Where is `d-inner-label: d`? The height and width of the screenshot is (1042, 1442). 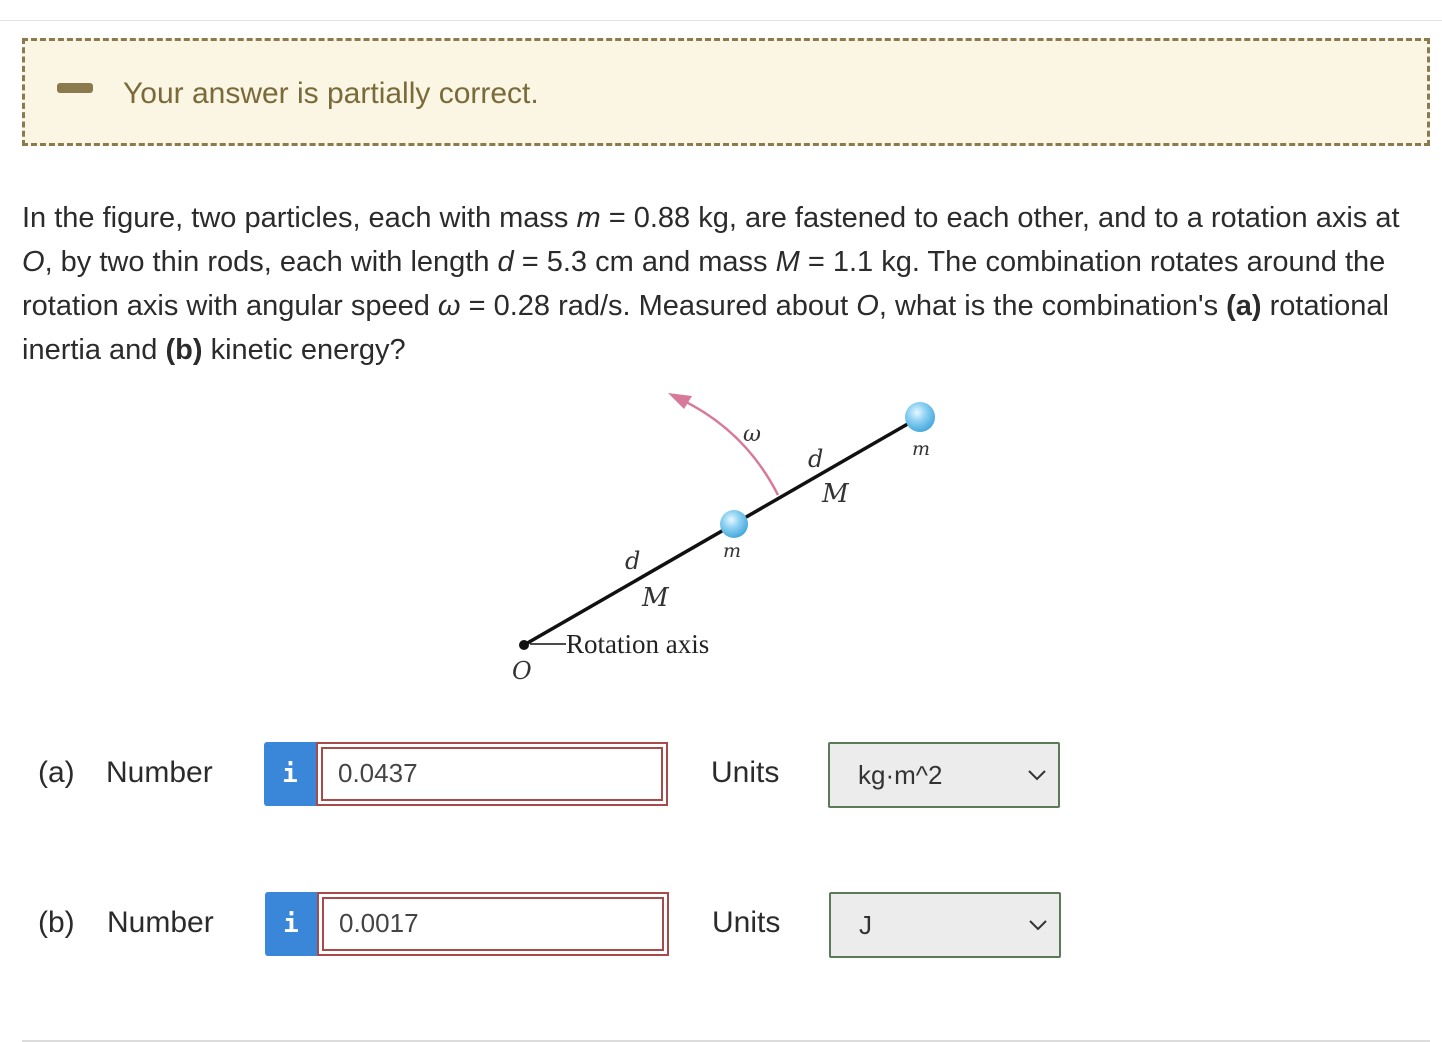 d-inner-label: d is located at coordinates (632, 561).